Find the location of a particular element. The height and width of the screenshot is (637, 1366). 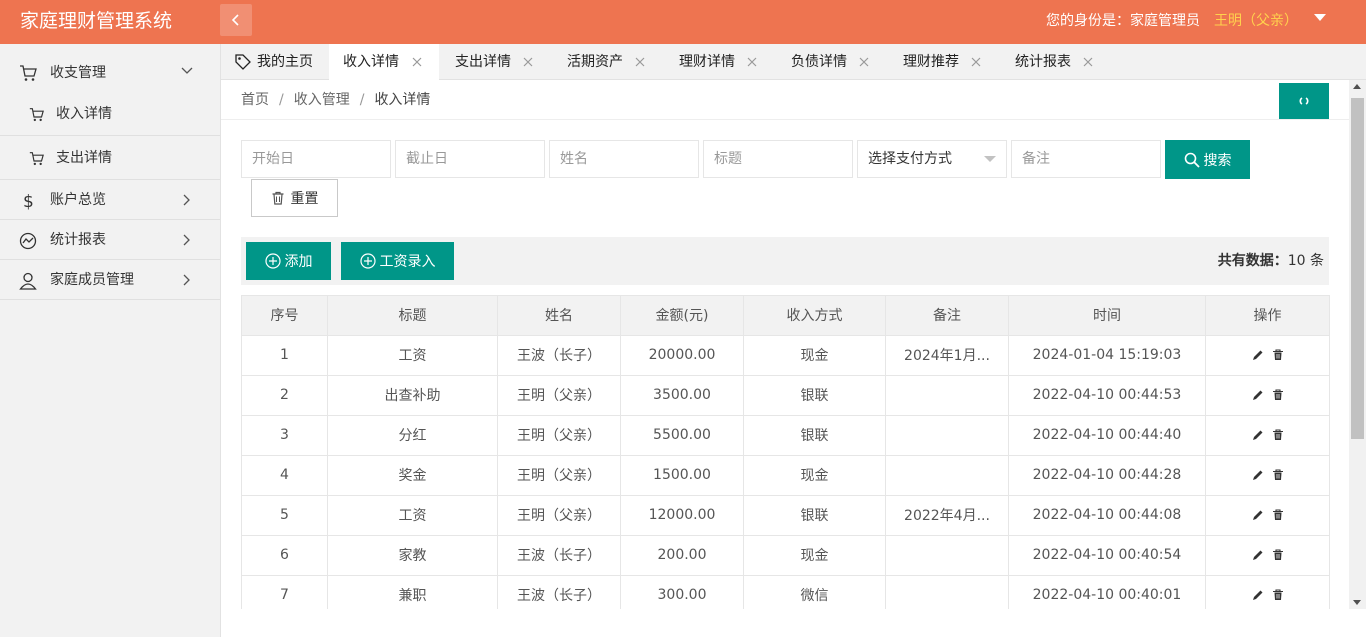

sidebar-collapse-button is located at coordinates (236, 20).